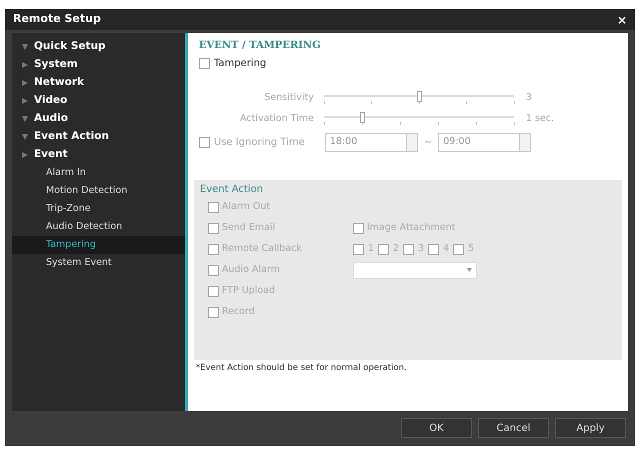 This screenshot has height=454, width=640. Describe the element at coordinates (246, 207) in the screenshot. I see `checkbox-label: Alarm Out` at that location.